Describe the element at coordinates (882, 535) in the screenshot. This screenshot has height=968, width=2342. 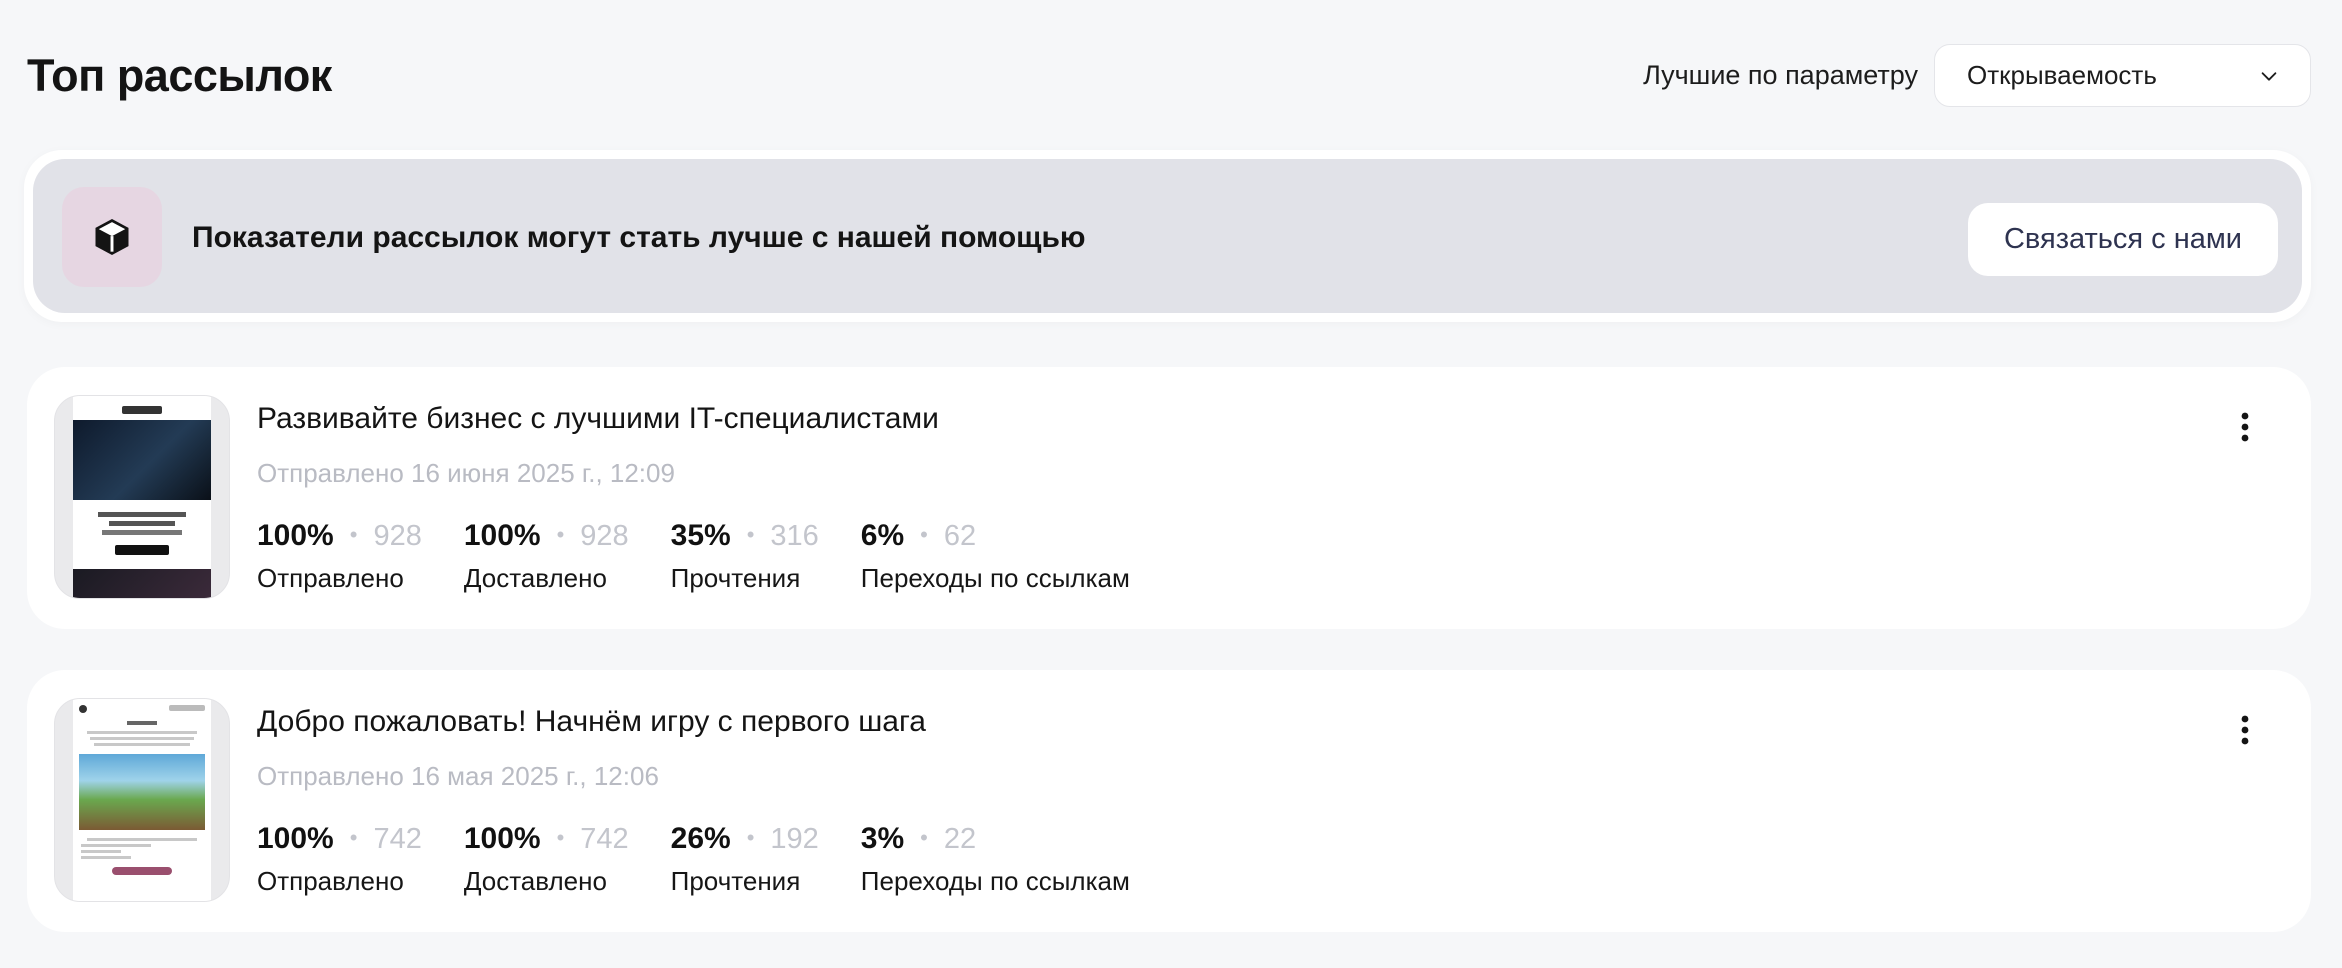
I see `metric-percent: 6%` at that location.